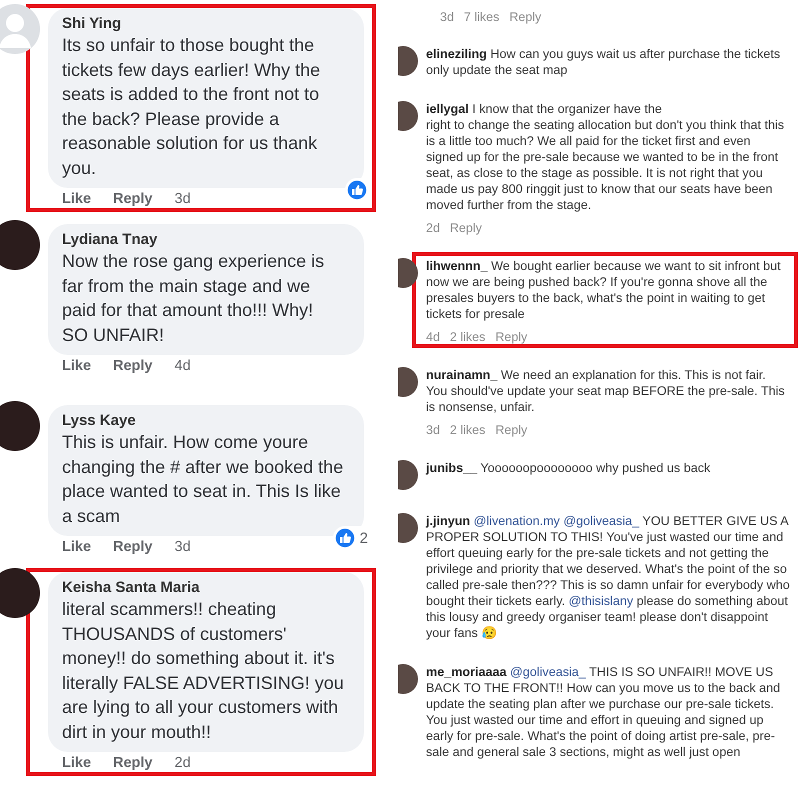  What do you see at coordinates (192, 107) in the screenshot?
I see `comment-text: Its so unfair to those bought the tickets few days earlier! Why the seats is added to the front not to the back? Please provide a reasonable solution for us thank you.` at bounding box center [192, 107].